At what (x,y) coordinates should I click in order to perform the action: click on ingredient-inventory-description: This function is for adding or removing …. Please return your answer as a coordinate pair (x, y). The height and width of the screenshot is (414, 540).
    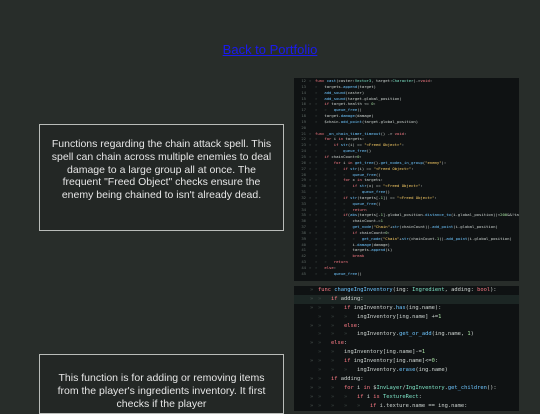
    Looking at the image, I should click on (161, 384).